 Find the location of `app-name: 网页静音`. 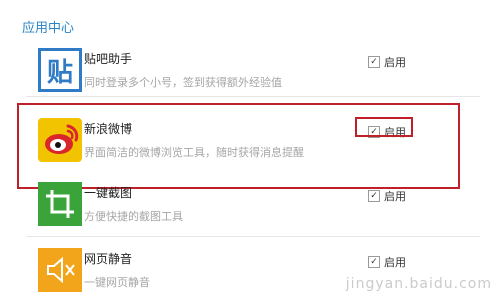

app-name: 网页静音 is located at coordinates (108, 259).